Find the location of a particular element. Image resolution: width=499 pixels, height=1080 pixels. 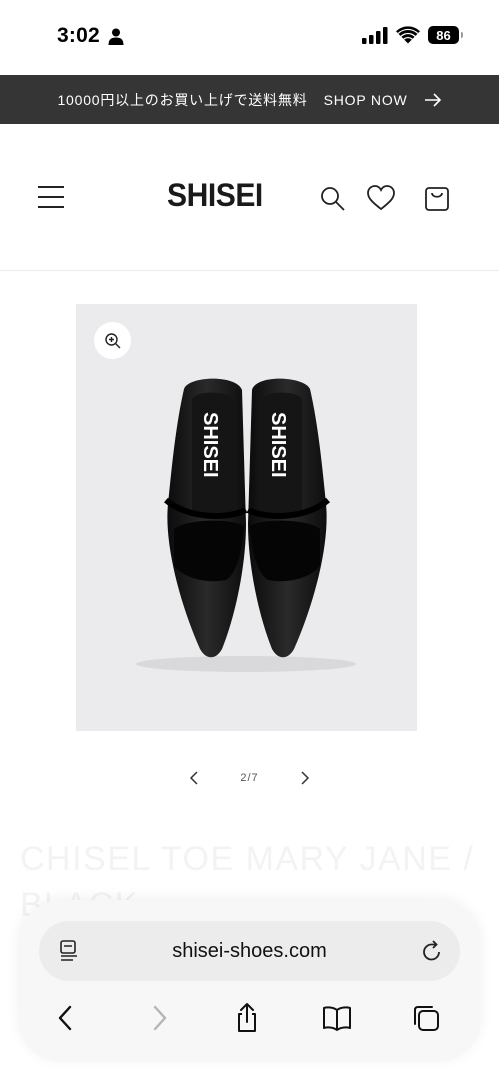

wishlist-button is located at coordinates (381, 198).